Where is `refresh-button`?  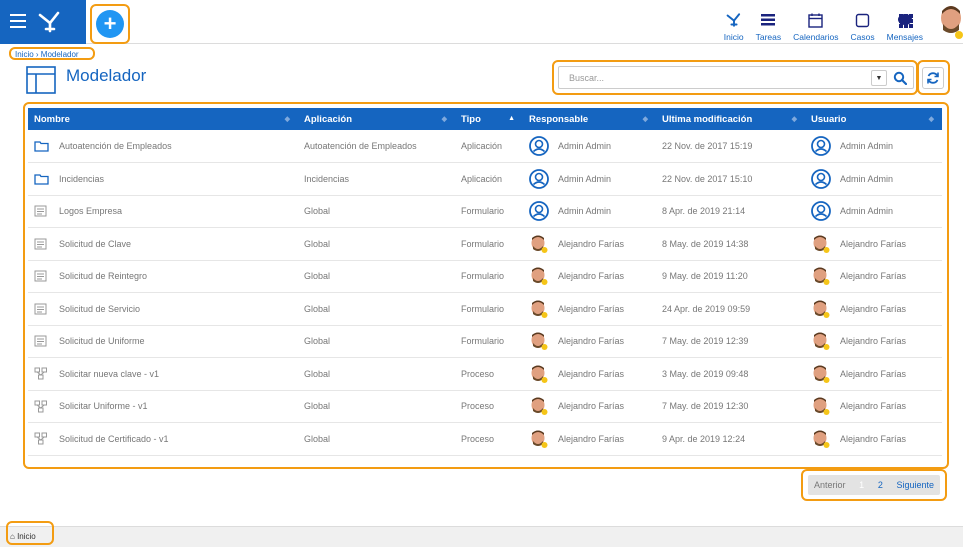 refresh-button is located at coordinates (933, 78).